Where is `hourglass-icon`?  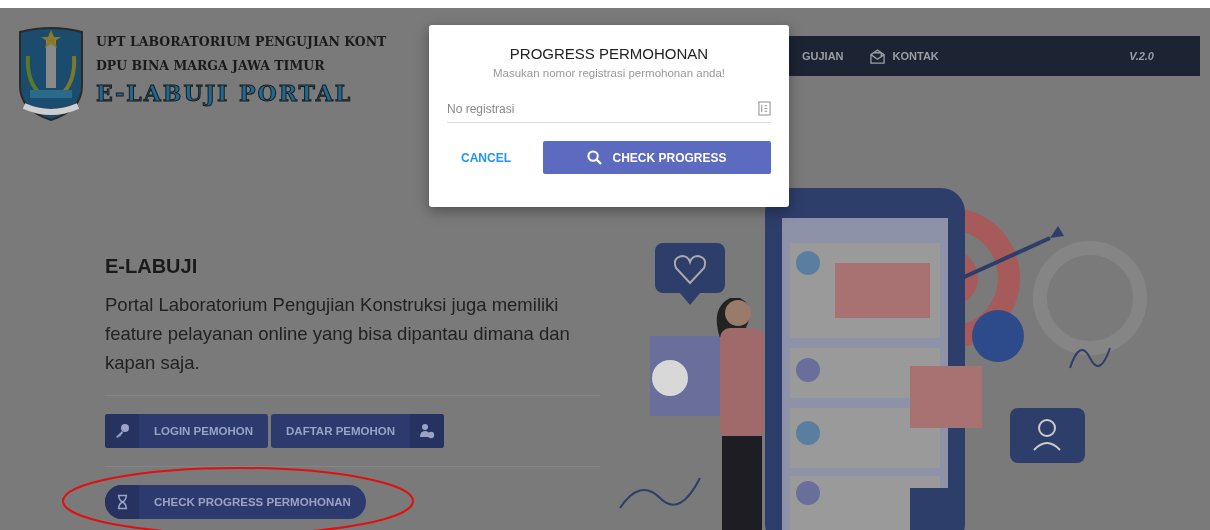 hourglass-icon is located at coordinates (122, 502).